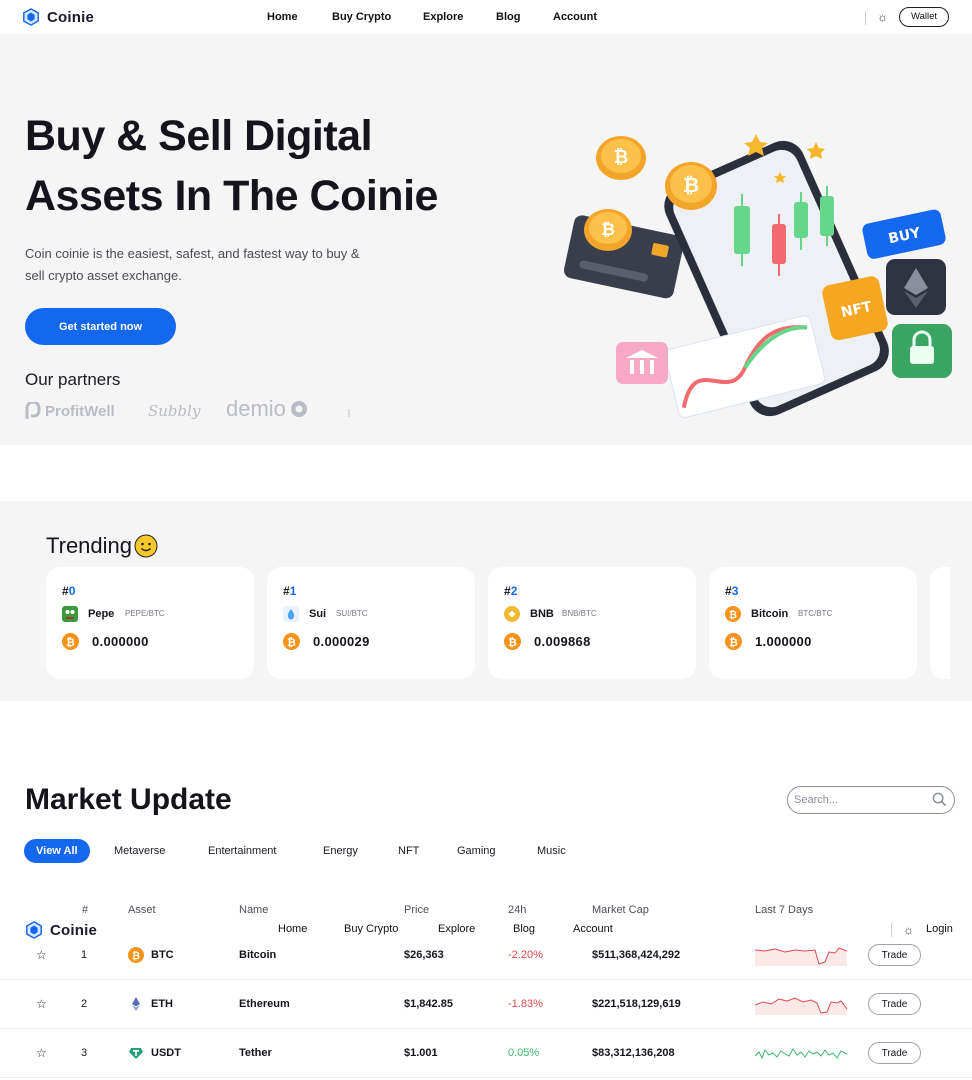 The width and height of the screenshot is (972, 1080). Describe the element at coordinates (882, 17) in the screenshot. I see `theme-toggle-sun-icon: ☼` at that location.